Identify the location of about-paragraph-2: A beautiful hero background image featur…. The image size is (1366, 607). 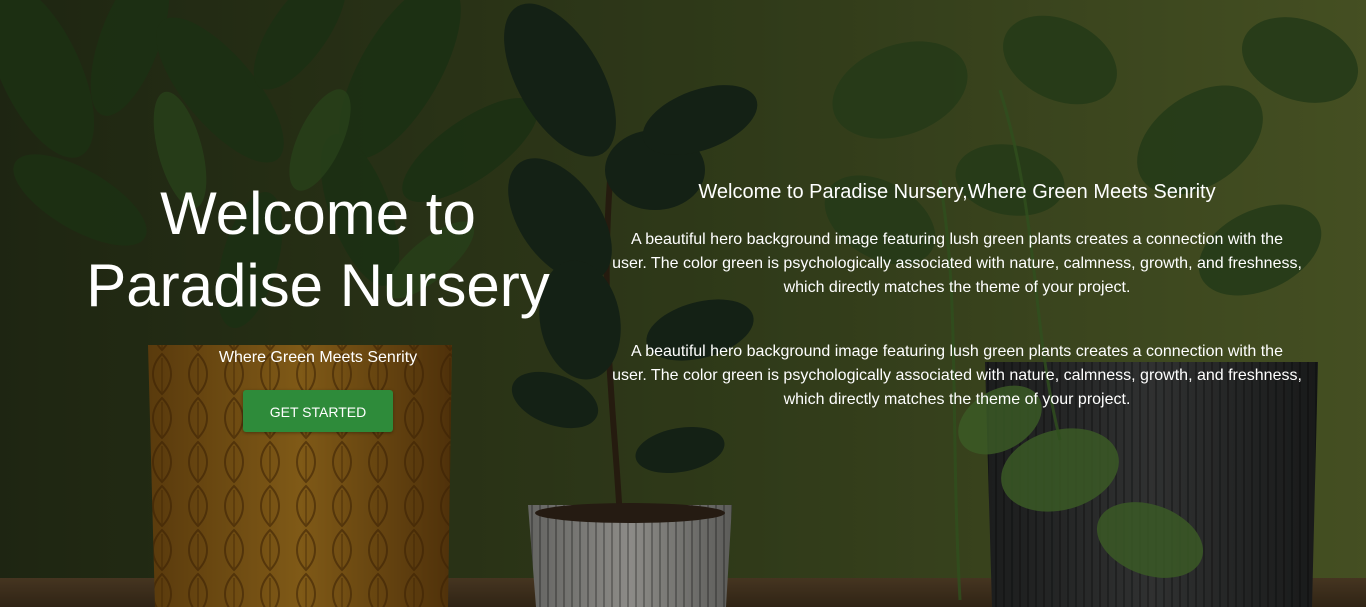
(957, 375).